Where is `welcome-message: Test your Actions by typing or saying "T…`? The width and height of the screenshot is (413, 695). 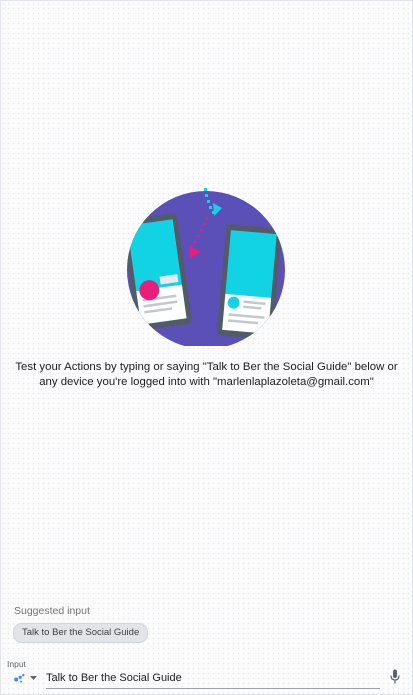 welcome-message: Test your Actions by typing or saying "T… is located at coordinates (206, 375).